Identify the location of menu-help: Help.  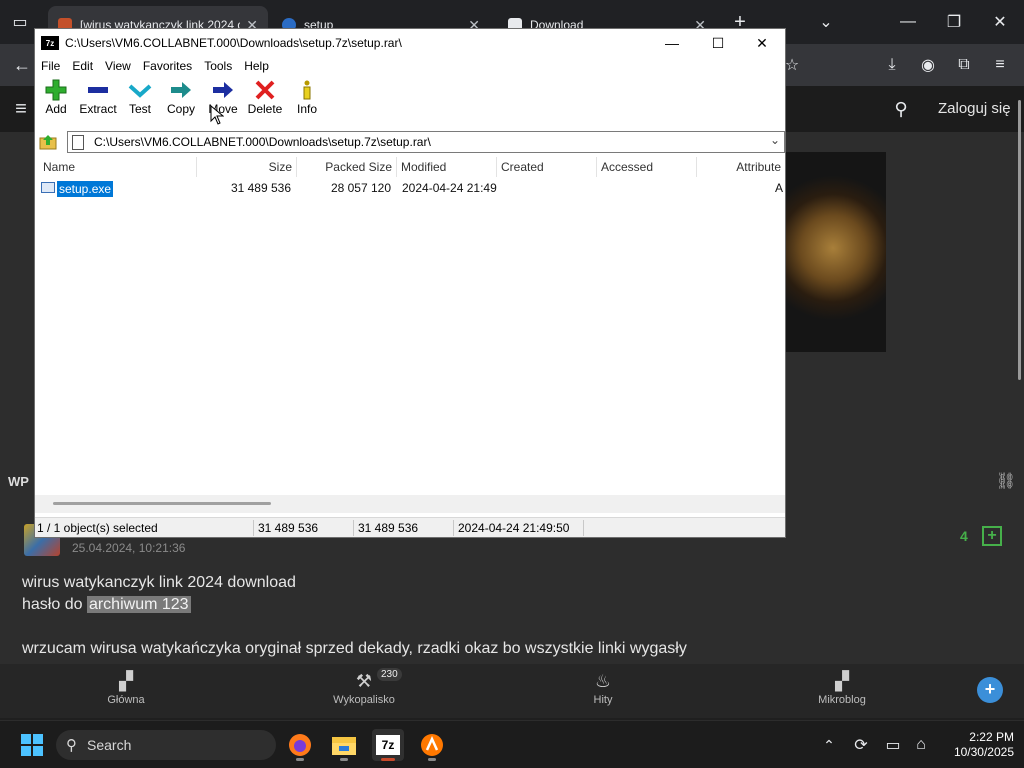
(256, 67).